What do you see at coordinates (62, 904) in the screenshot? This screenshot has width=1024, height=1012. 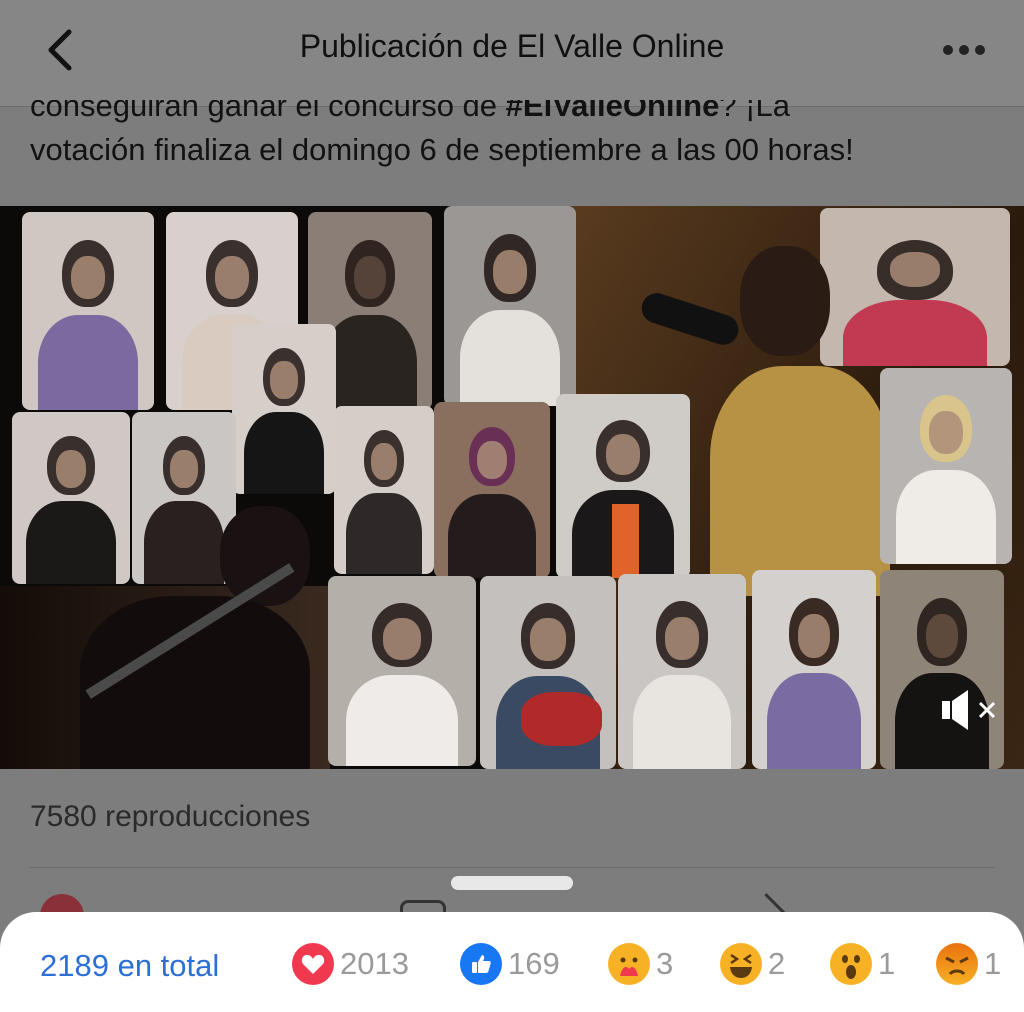 I see `love-action-button` at bounding box center [62, 904].